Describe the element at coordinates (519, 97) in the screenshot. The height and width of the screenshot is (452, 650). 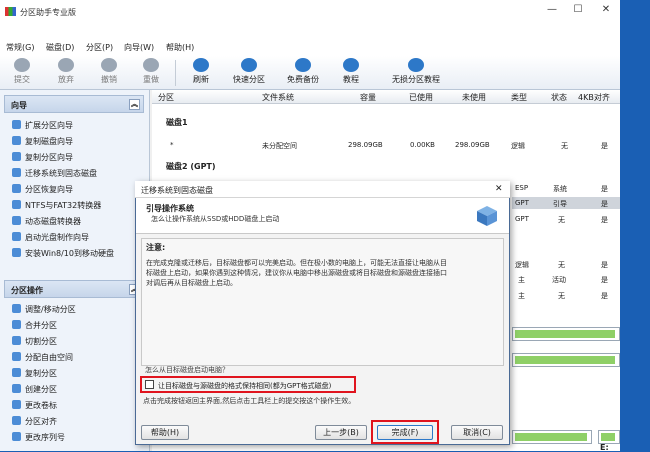
I see `column-type: 类型` at that location.